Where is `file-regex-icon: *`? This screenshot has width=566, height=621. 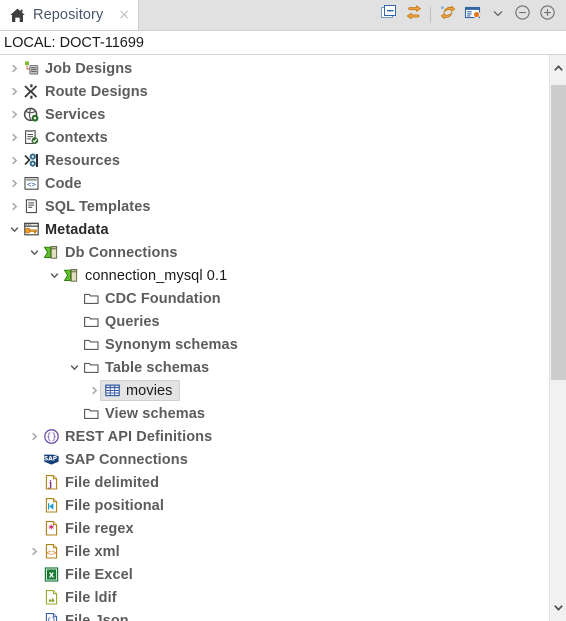
file-regex-icon: * is located at coordinates (51, 529).